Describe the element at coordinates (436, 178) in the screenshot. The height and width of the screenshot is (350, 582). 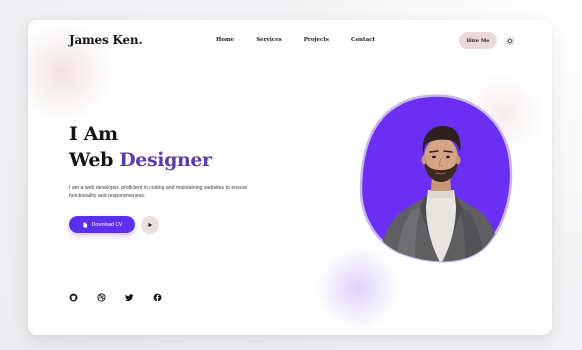
I see `portrait-image` at that location.